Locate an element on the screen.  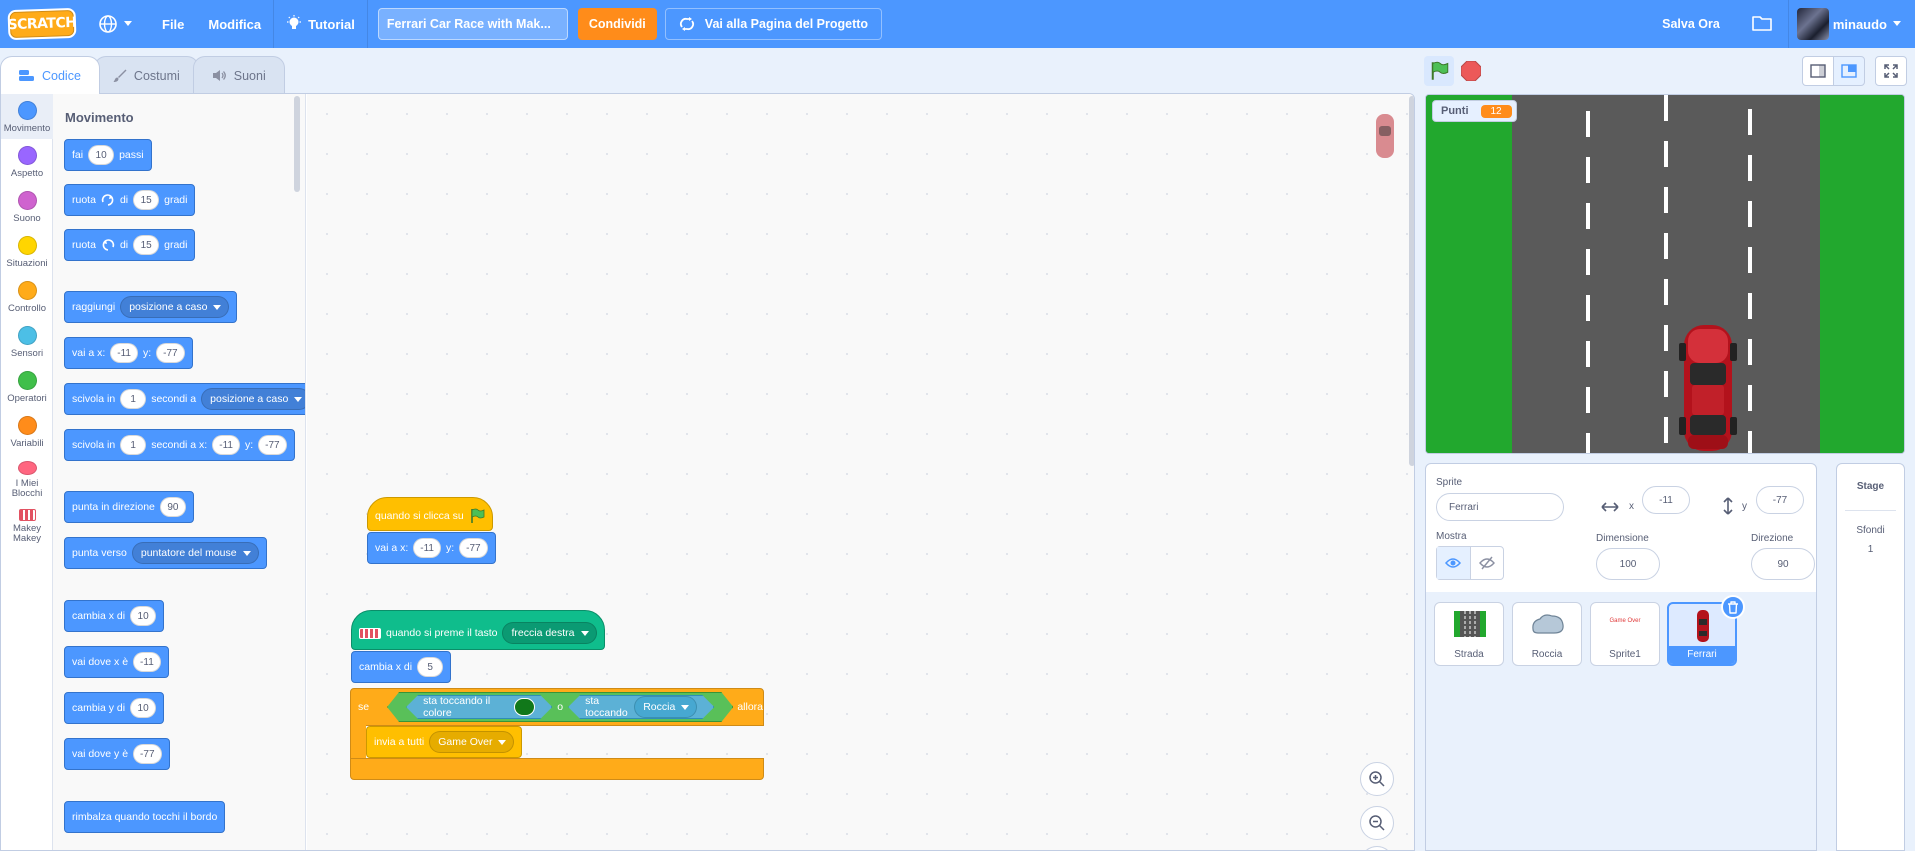
goto-target-dropdown: posizione a caso is located at coordinates (175, 307).